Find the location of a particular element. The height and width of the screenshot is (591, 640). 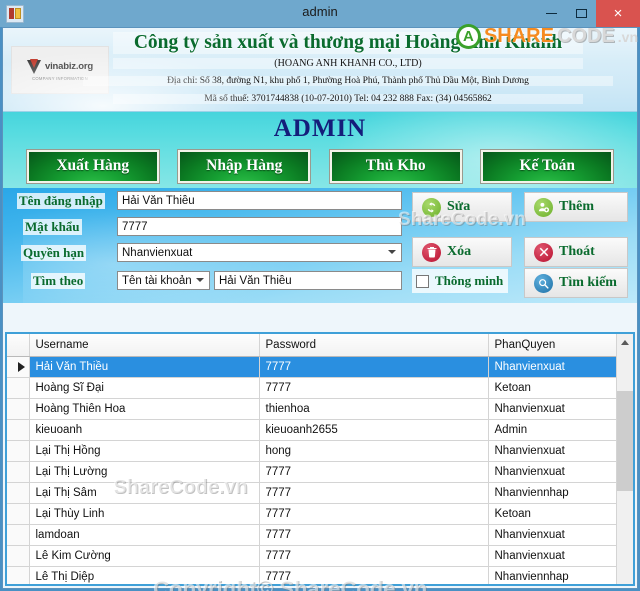

maximize-button is located at coordinates (581, 13).